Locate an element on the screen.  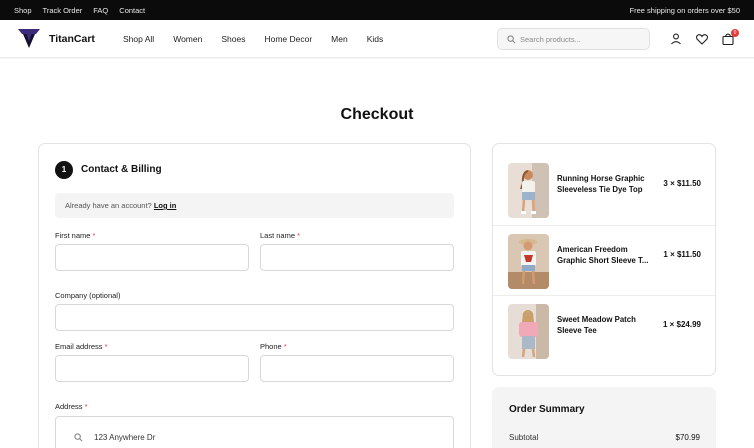
last-name-field is located at coordinates (357, 257).